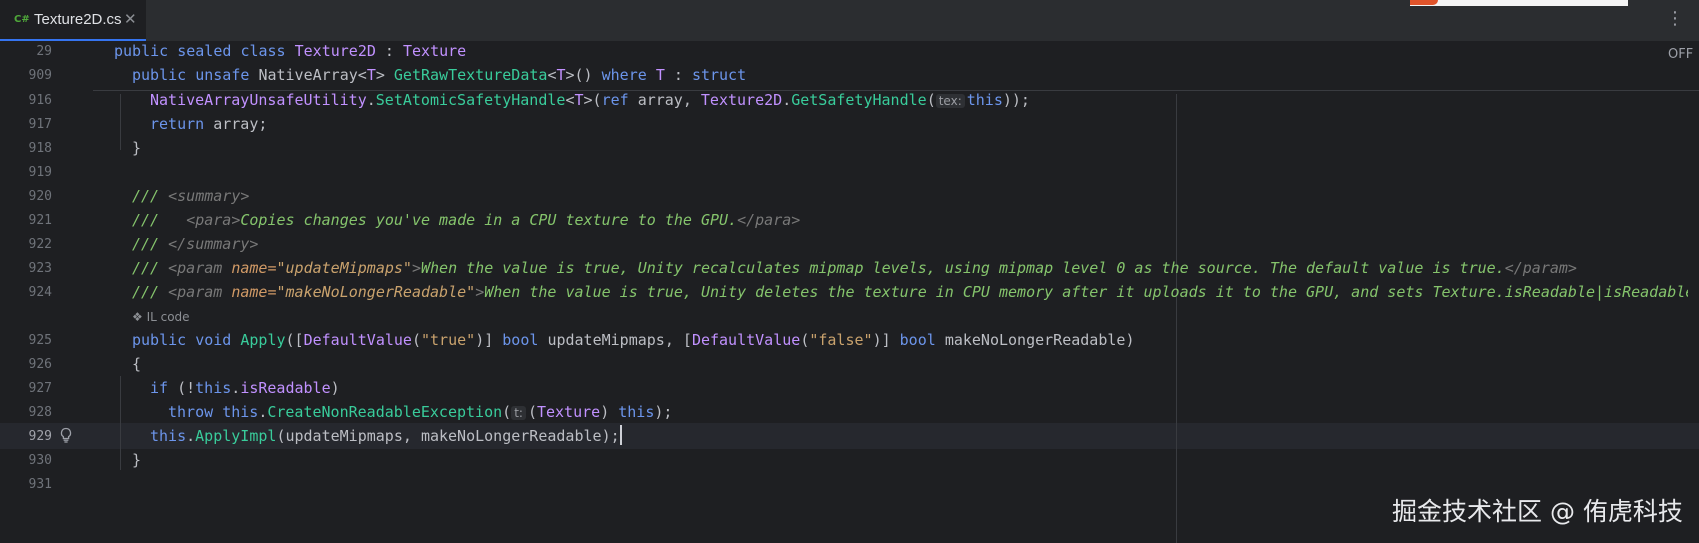 This screenshot has width=1699, height=543. What do you see at coordinates (208, 124) in the screenshot?
I see `code-line: return array;` at bounding box center [208, 124].